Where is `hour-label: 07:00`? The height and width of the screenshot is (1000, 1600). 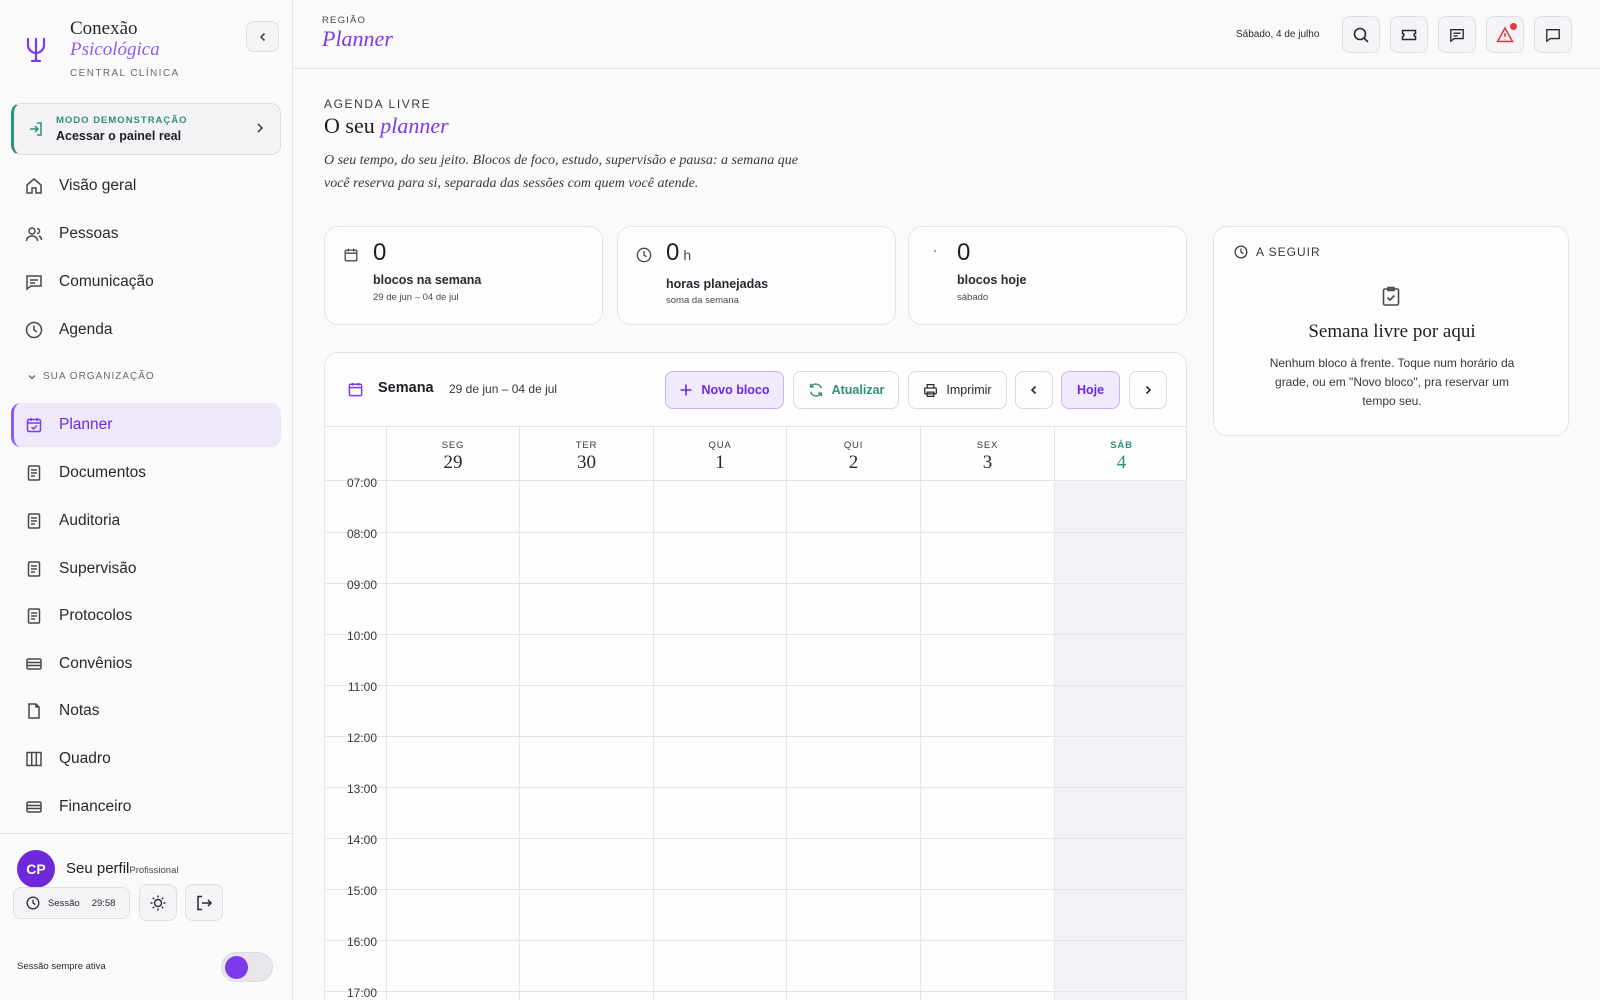 hour-label: 07:00 is located at coordinates (361, 483).